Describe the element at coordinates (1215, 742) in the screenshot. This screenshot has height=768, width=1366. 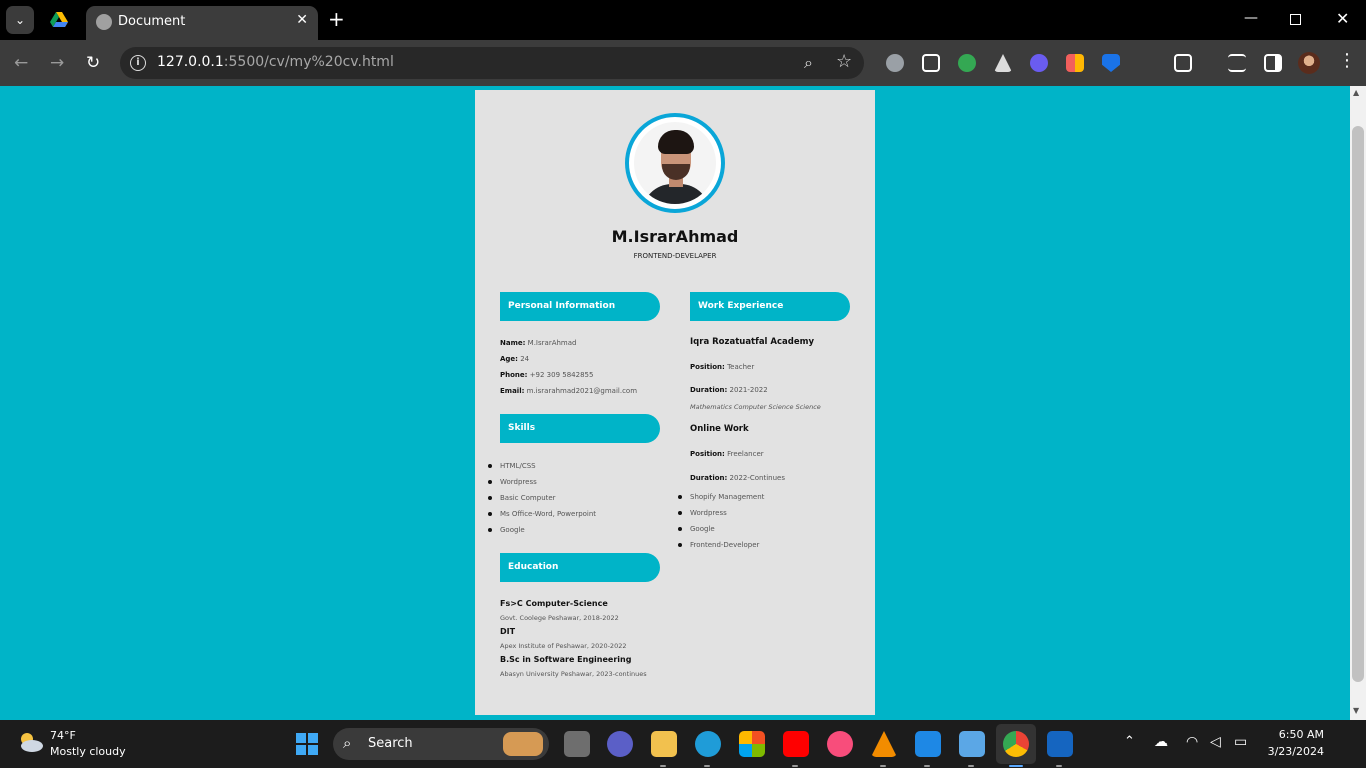
I see `volume-icon: ◁` at that location.